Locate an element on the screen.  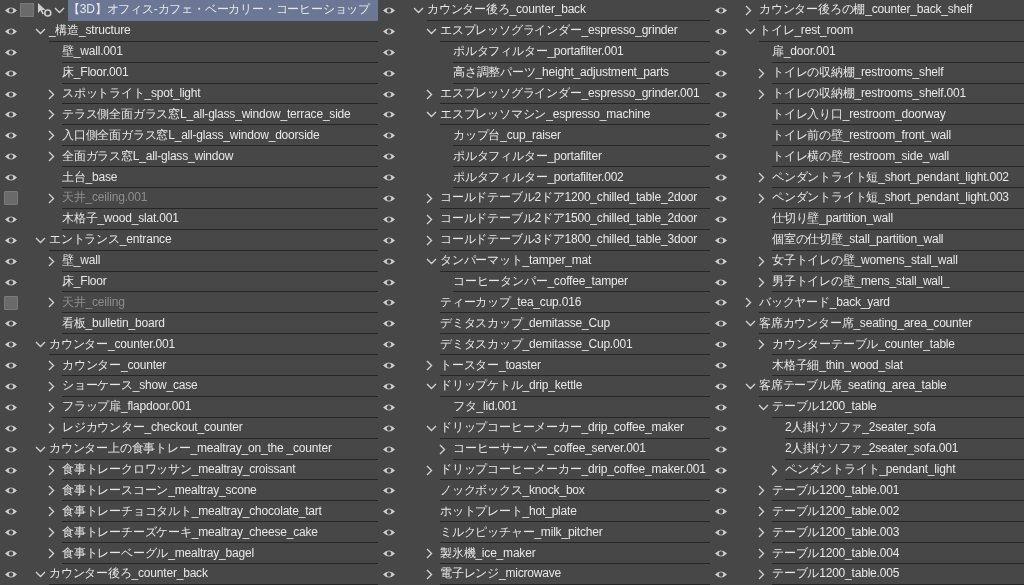
layer-name: テーブル1200_table.003 is located at coordinates (836, 532).